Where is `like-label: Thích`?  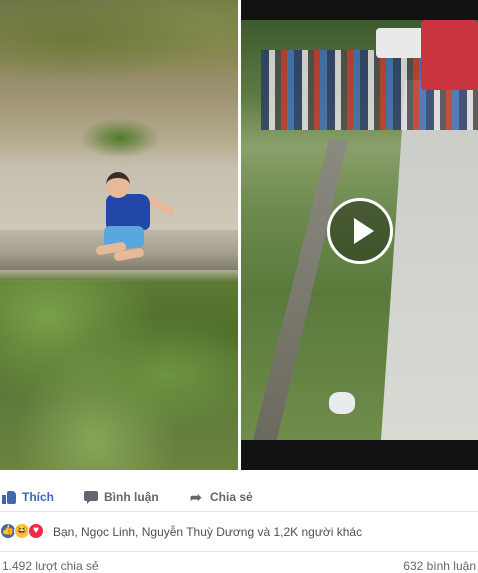
like-label: Thích is located at coordinates (38, 496).